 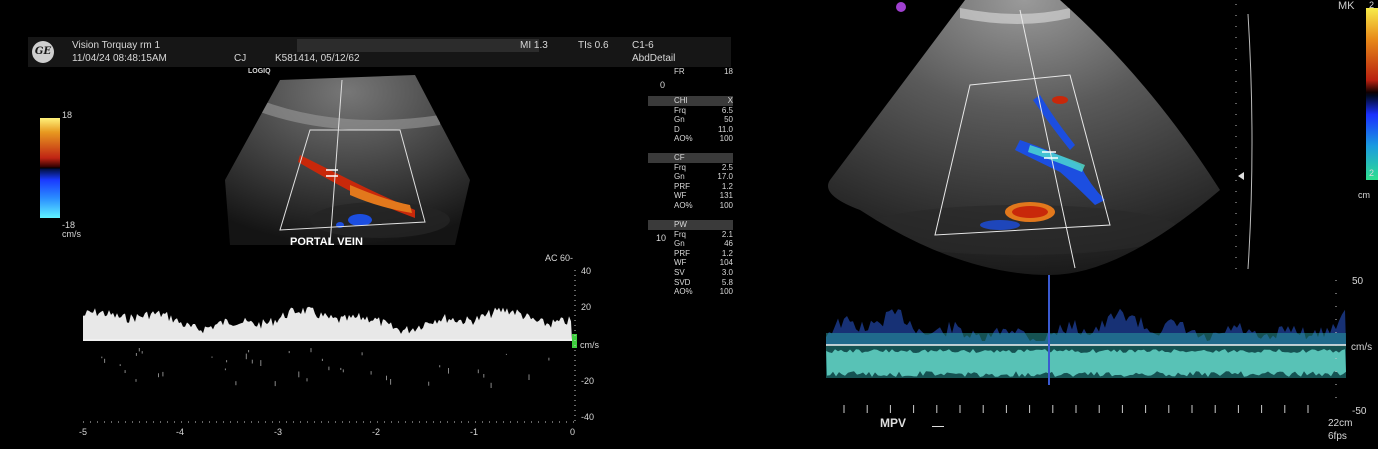 What do you see at coordinates (680, 263) in the screenshot?
I see `param-label: WF` at bounding box center [680, 263].